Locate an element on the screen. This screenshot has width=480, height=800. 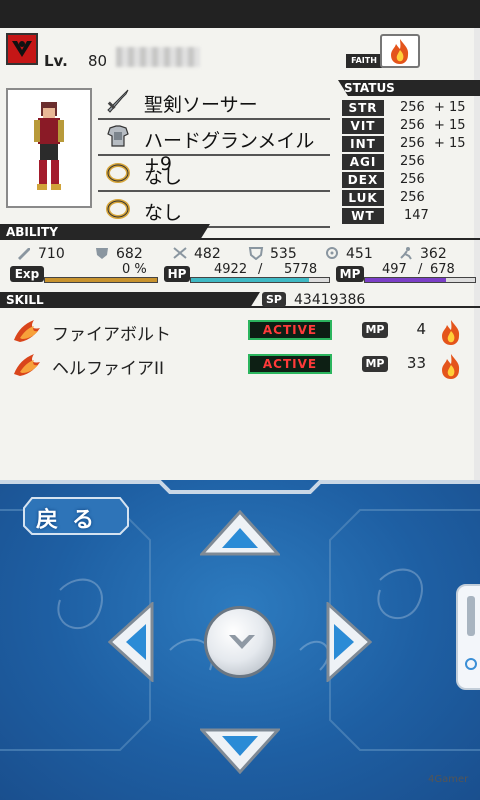
magic-defense-icon is located at coordinates (256, 253).